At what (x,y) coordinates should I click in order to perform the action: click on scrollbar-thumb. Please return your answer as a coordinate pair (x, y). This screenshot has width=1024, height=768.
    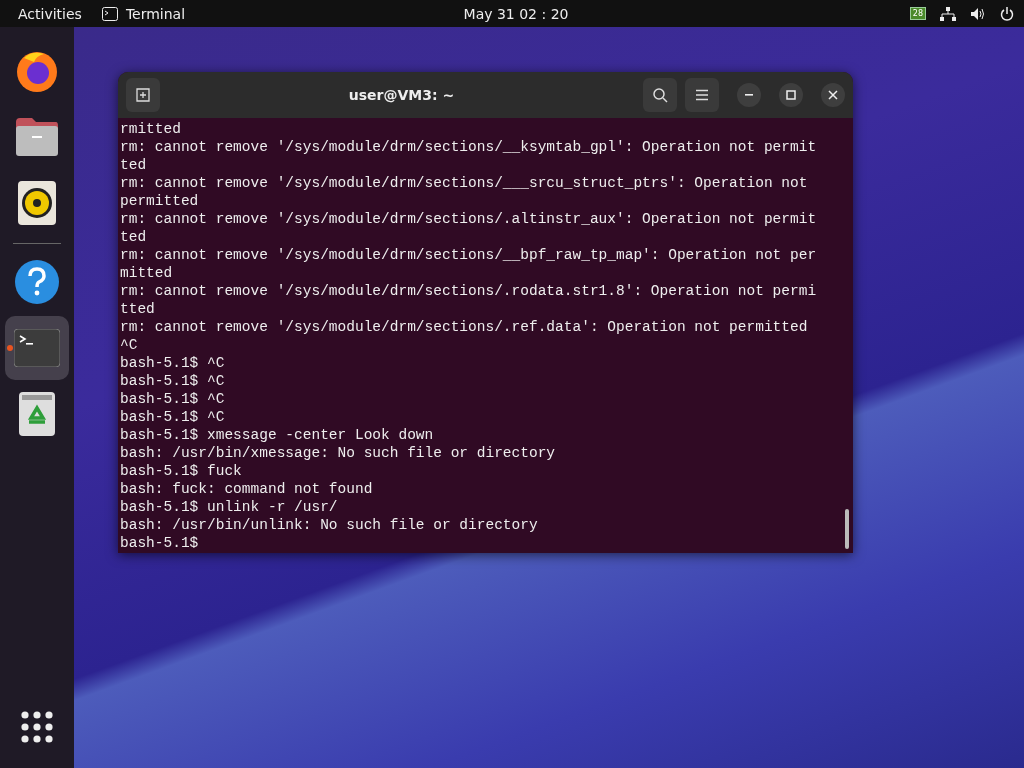
    Looking at the image, I should click on (847, 529).